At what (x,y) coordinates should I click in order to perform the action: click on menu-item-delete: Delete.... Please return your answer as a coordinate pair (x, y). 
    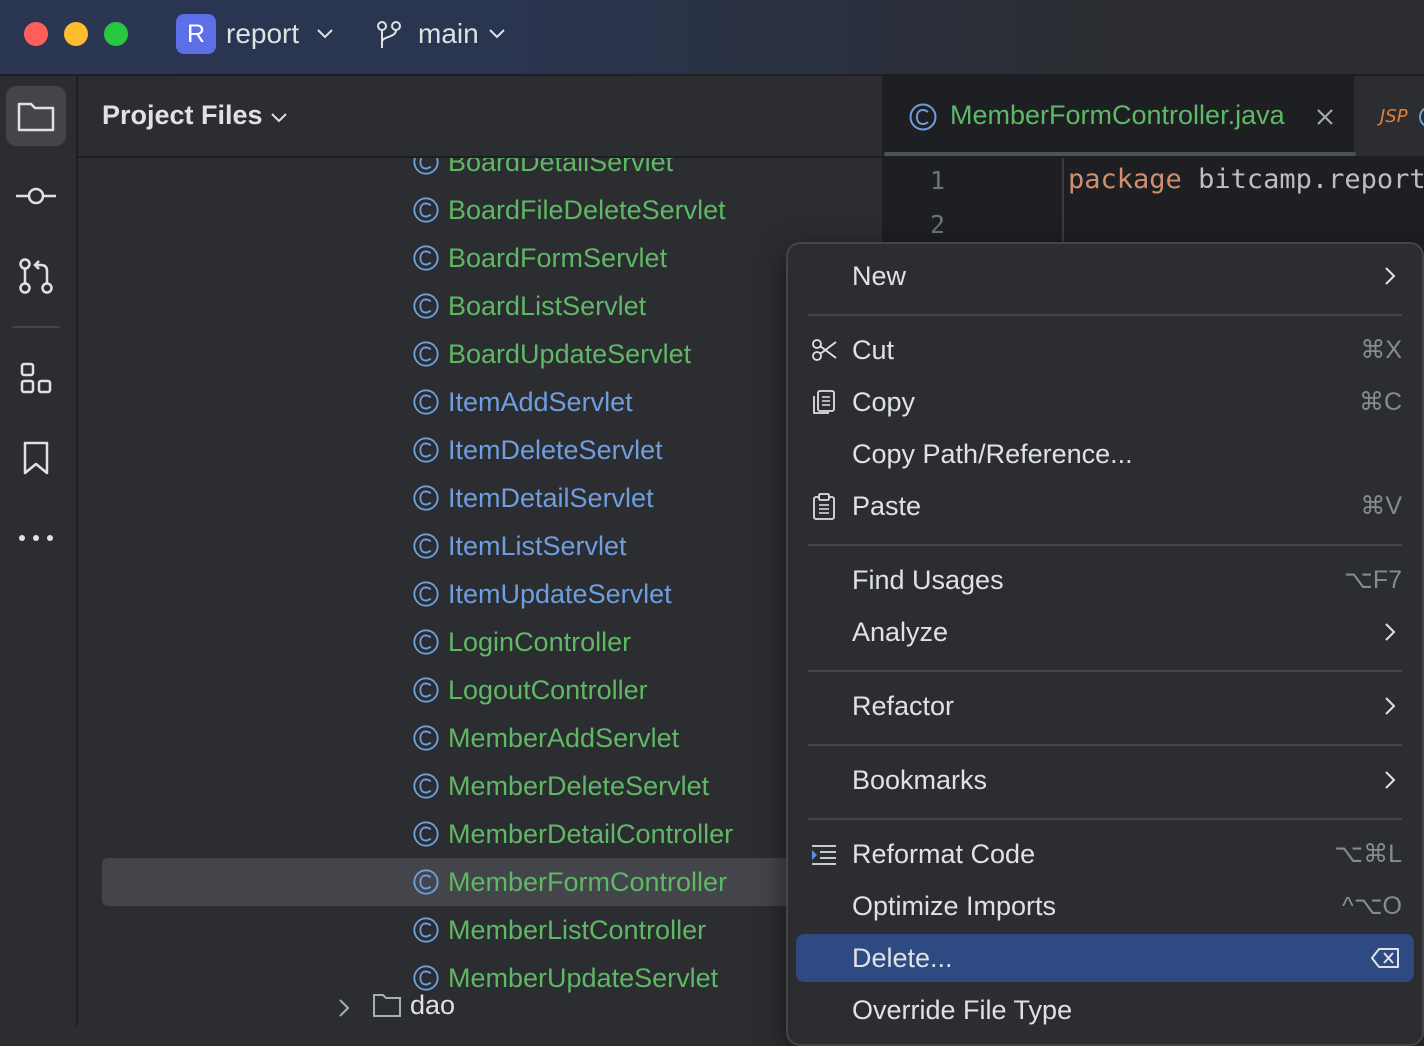
    Looking at the image, I should click on (1105, 958).